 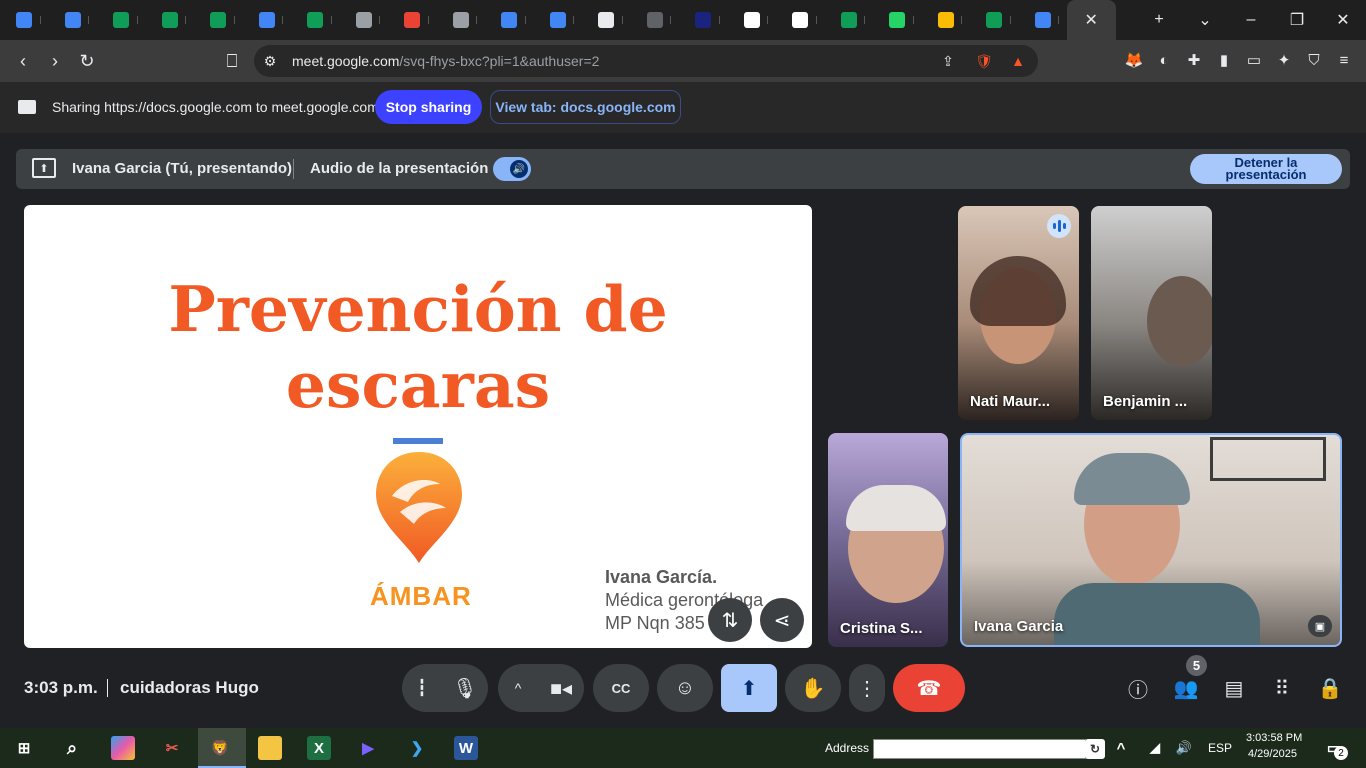 What do you see at coordinates (1274, 738) in the screenshot?
I see `taskbar-time: 3:03:58 PM` at bounding box center [1274, 738].